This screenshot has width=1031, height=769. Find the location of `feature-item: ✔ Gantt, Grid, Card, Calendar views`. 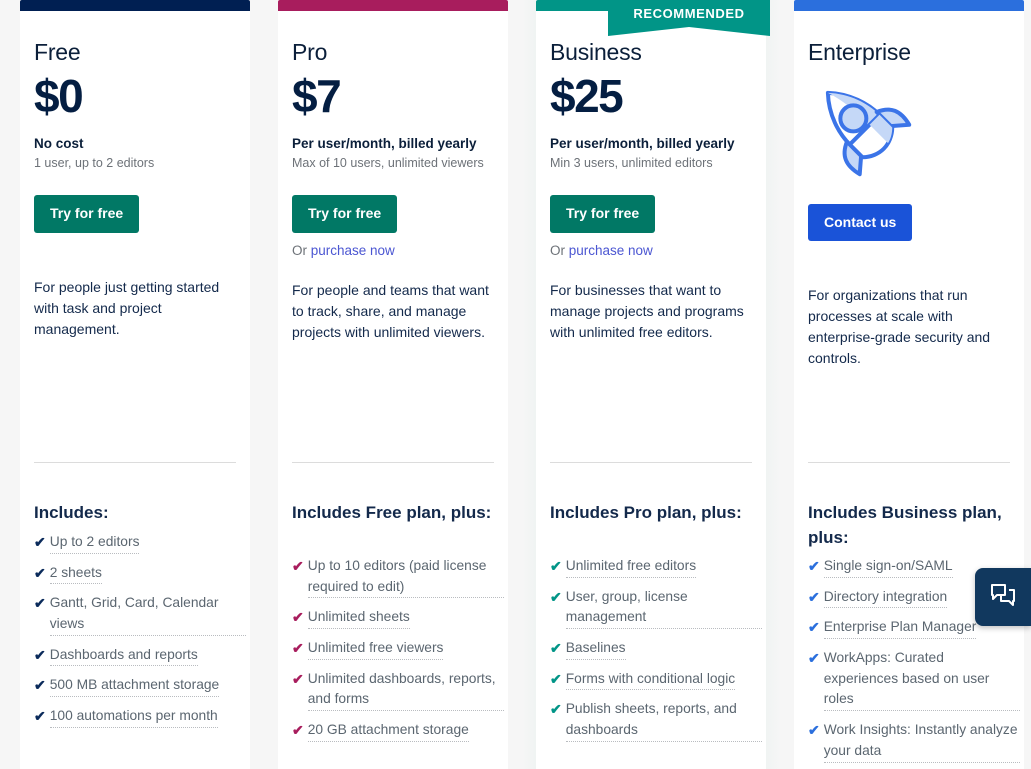

feature-item: ✔ Gantt, Grid, Card, Calendar views is located at coordinates (140, 614).